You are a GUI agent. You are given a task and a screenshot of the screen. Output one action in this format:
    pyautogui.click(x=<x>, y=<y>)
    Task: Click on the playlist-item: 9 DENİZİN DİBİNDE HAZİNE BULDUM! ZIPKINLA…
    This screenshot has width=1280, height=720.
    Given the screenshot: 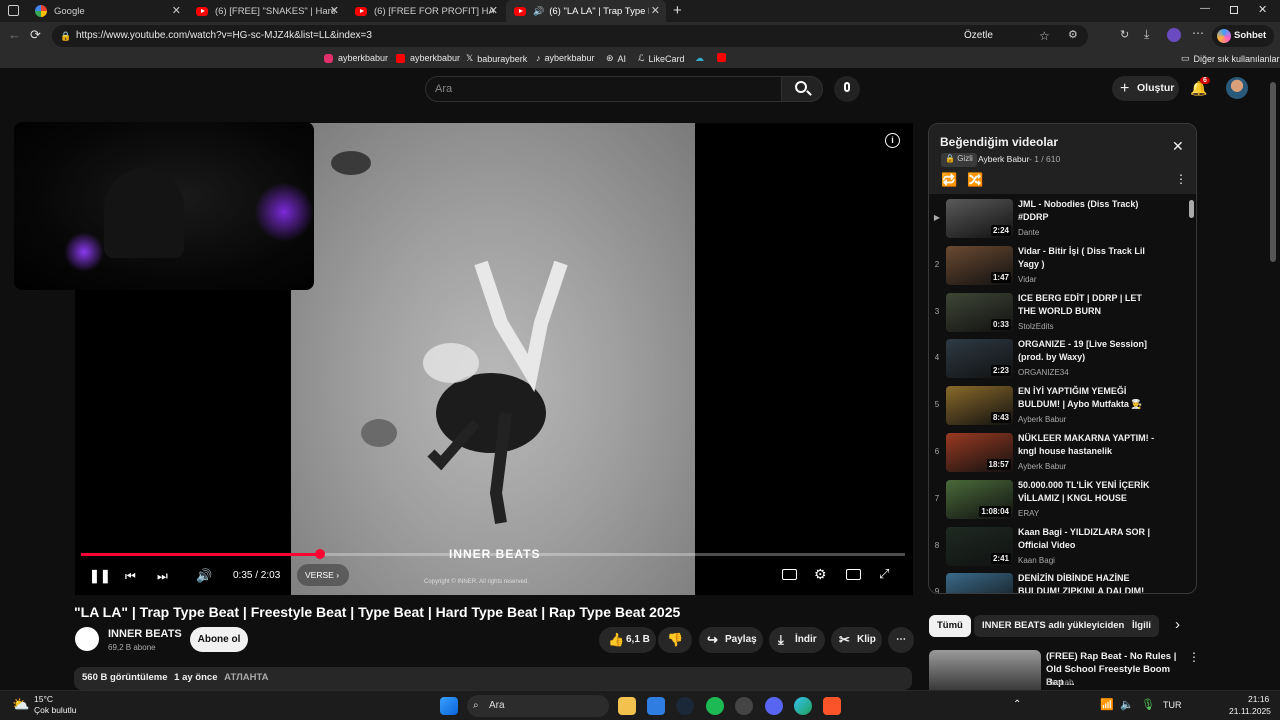 What is the action you would take?
    pyautogui.click(x=1060, y=581)
    